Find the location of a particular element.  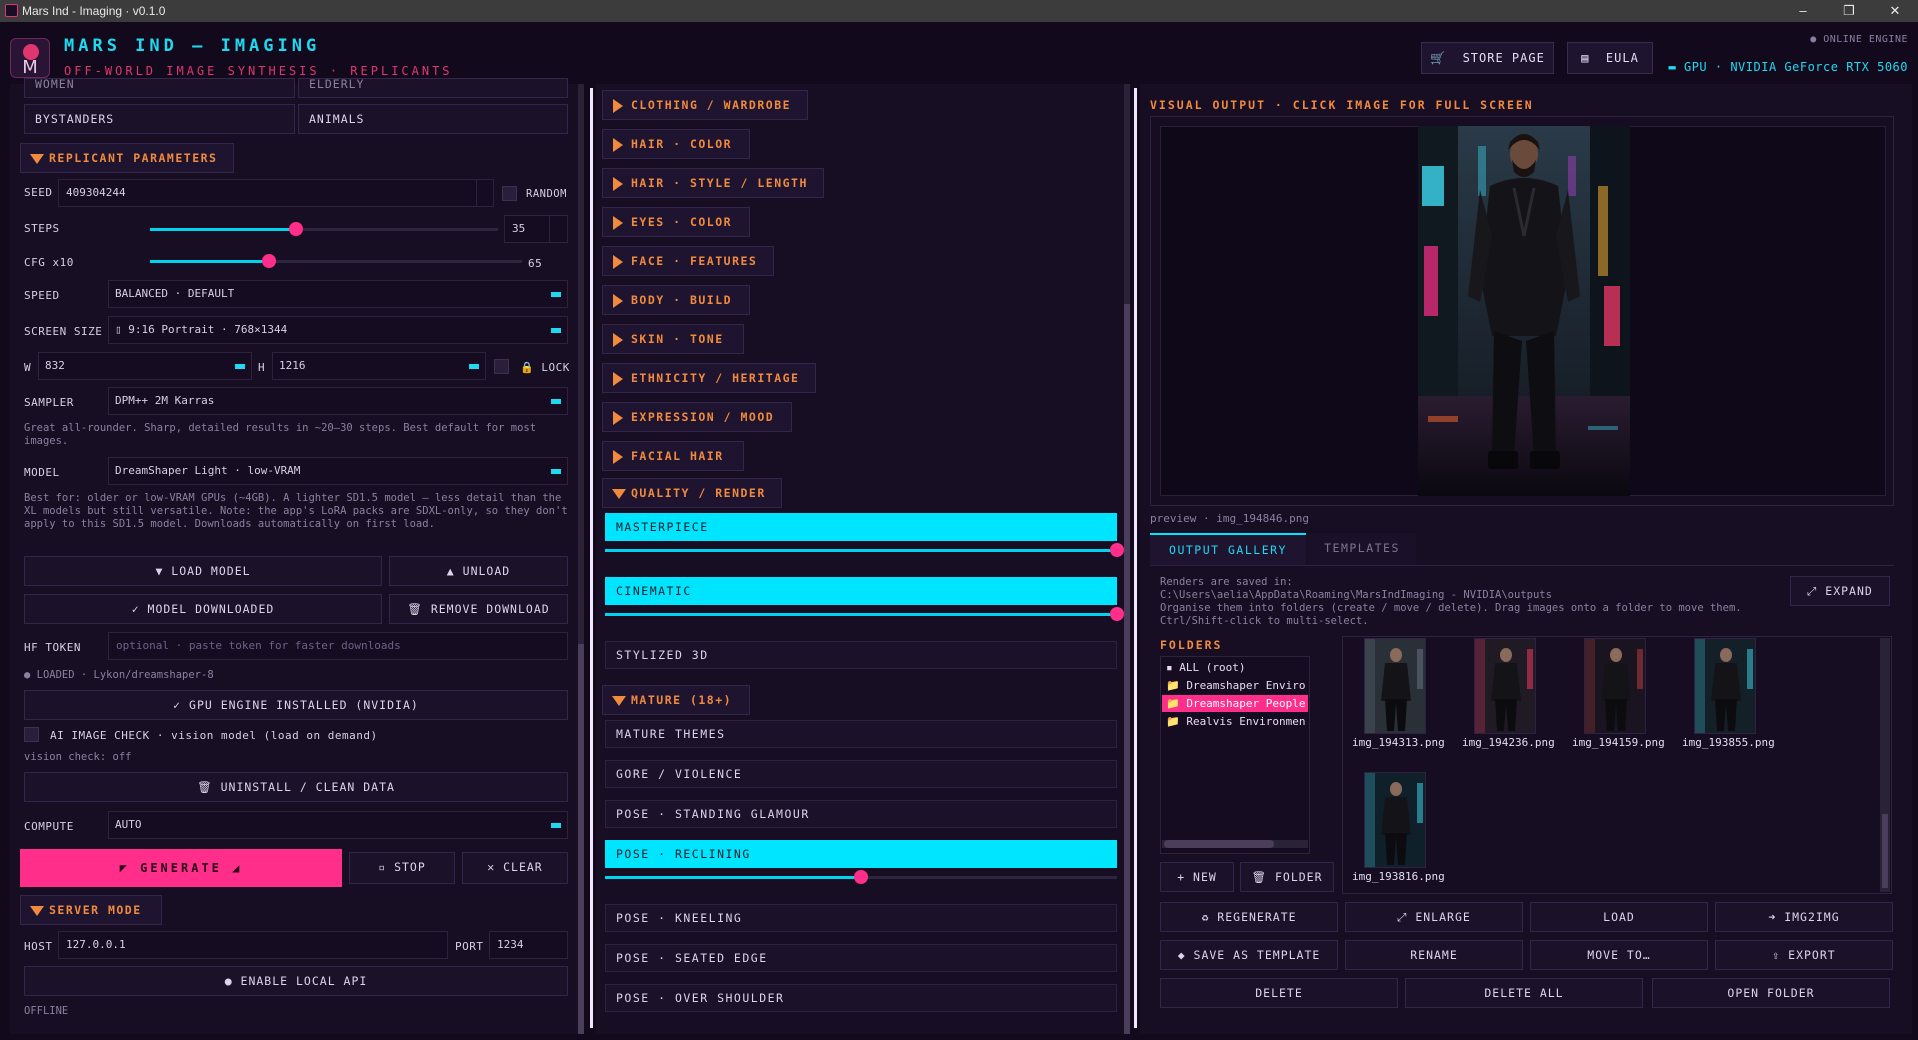

new-folder-button: + NEW is located at coordinates (1197, 877).